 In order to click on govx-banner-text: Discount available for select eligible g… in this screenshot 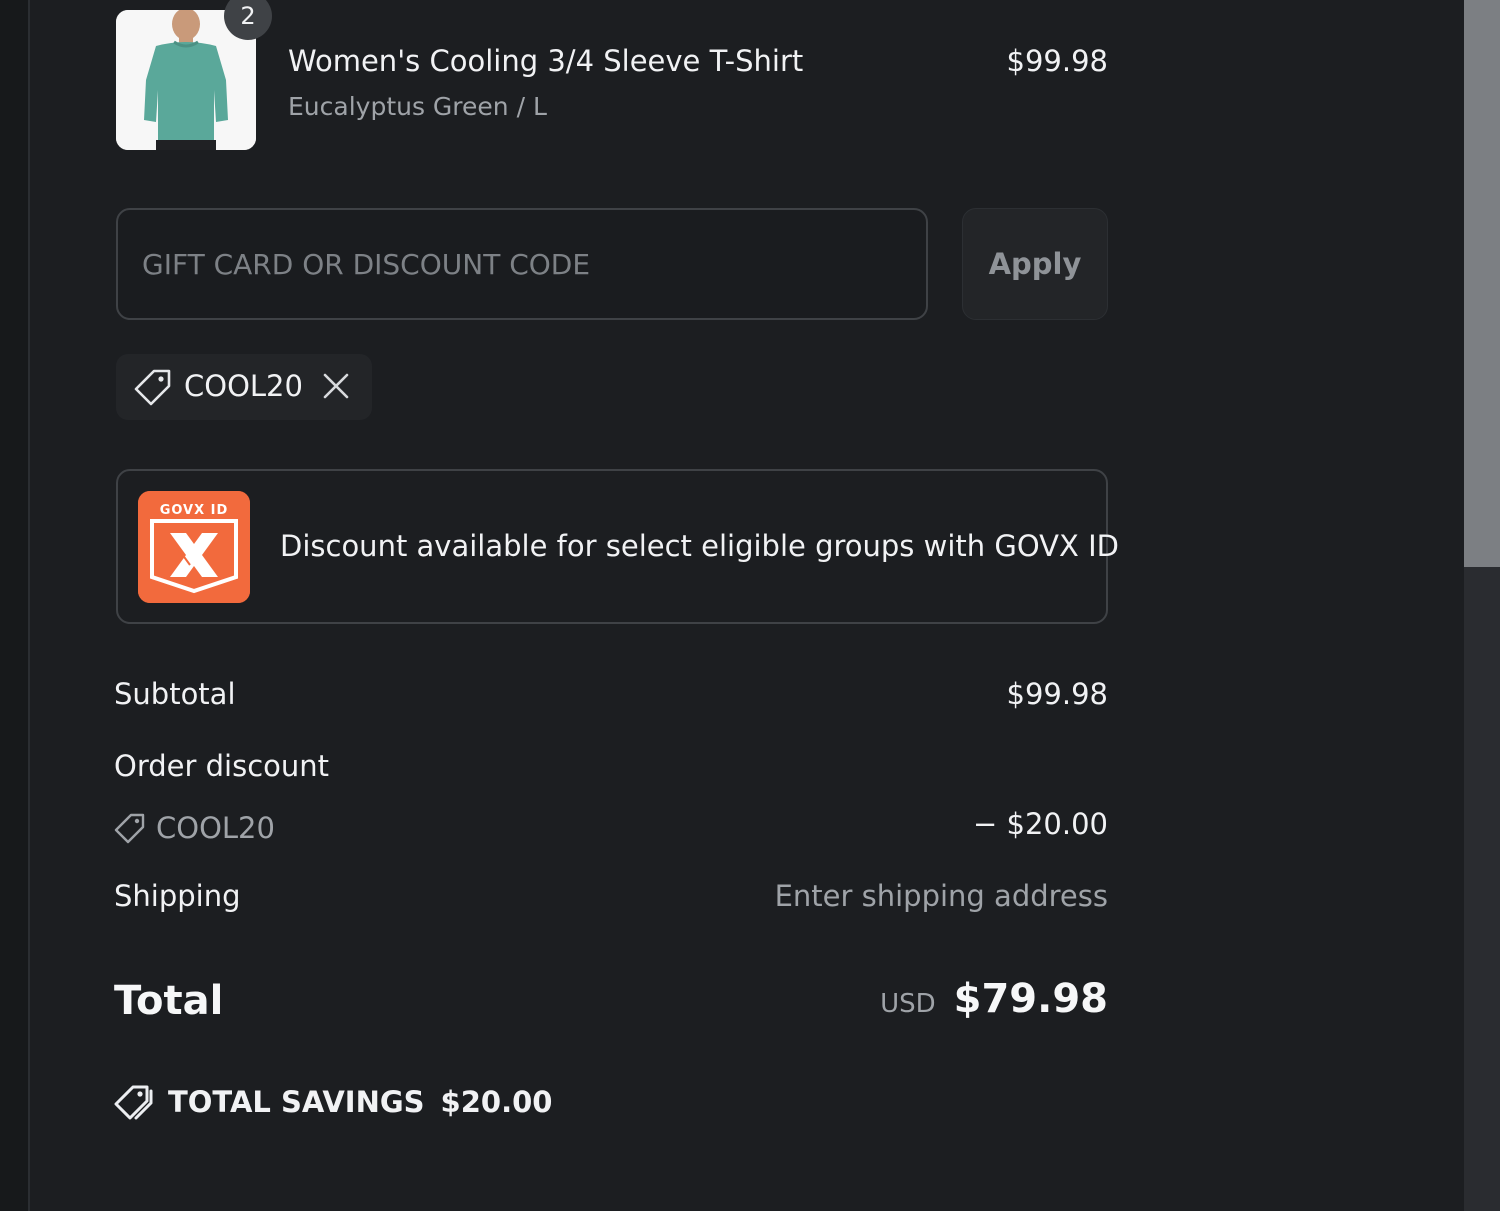, I will do `click(699, 546)`.